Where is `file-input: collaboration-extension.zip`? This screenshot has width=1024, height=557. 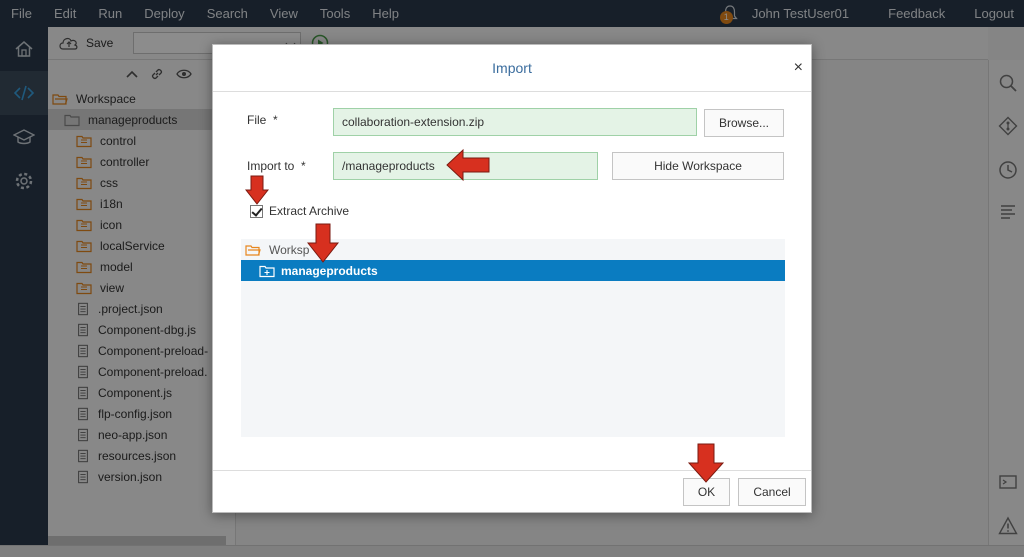 file-input: collaboration-extension.zip is located at coordinates (515, 122).